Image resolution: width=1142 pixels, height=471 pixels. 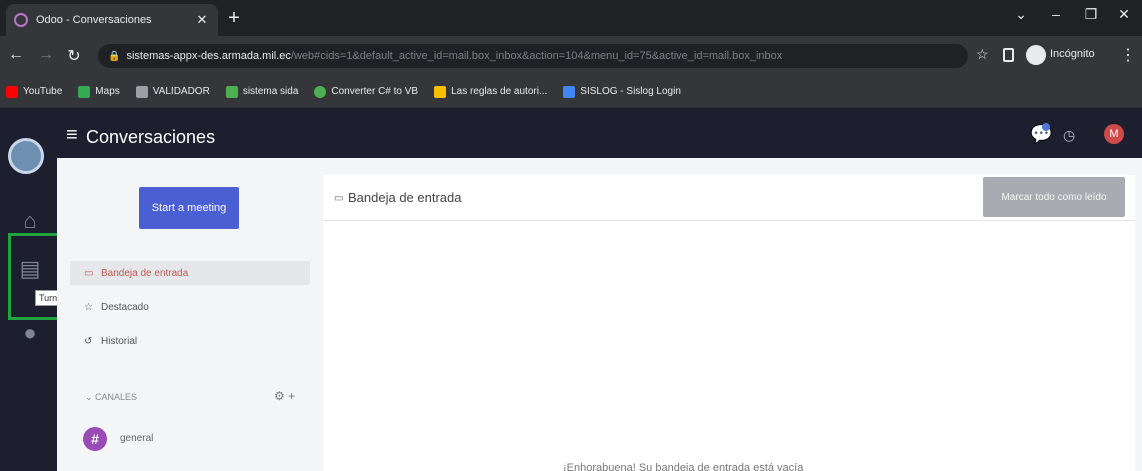 I want to click on sislog-icon, so click(x=569, y=91).